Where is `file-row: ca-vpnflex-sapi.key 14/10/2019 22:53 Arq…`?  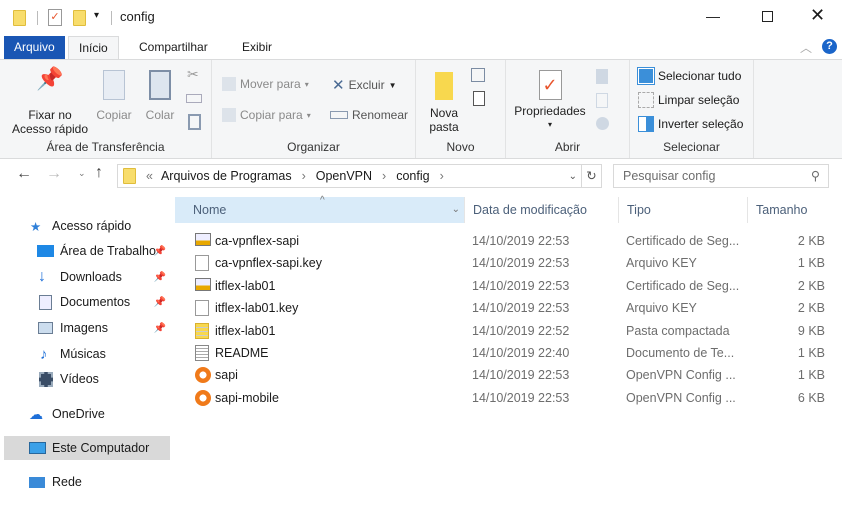 file-row: ca-vpnflex-sapi.key 14/10/2019 22:53 Arq… is located at coordinates (505, 263).